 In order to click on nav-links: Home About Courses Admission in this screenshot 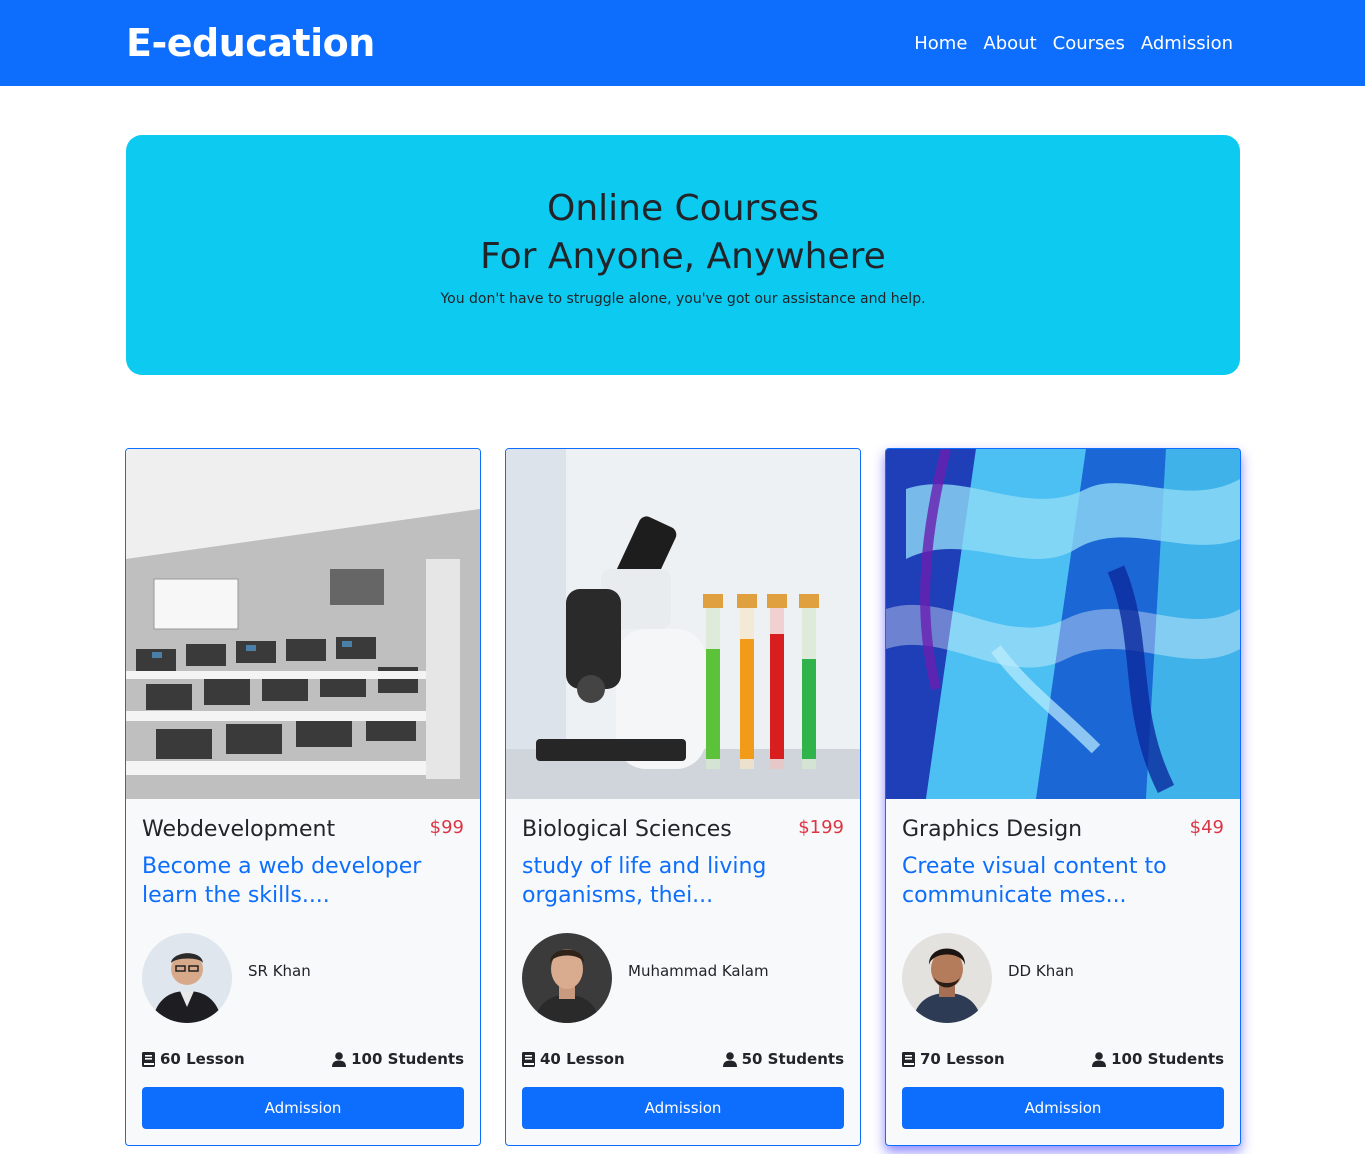, I will do `click(1073, 44)`.